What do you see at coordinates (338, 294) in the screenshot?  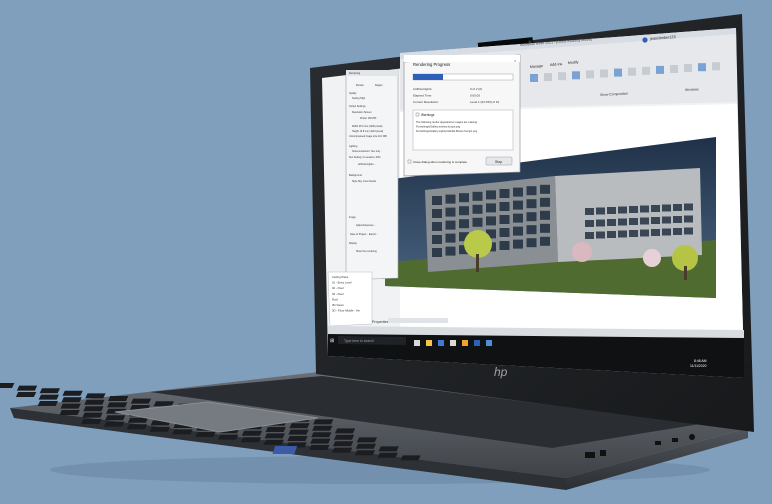 I see `browser-tree-item: 03 - Floor` at bounding box center [338, 294].